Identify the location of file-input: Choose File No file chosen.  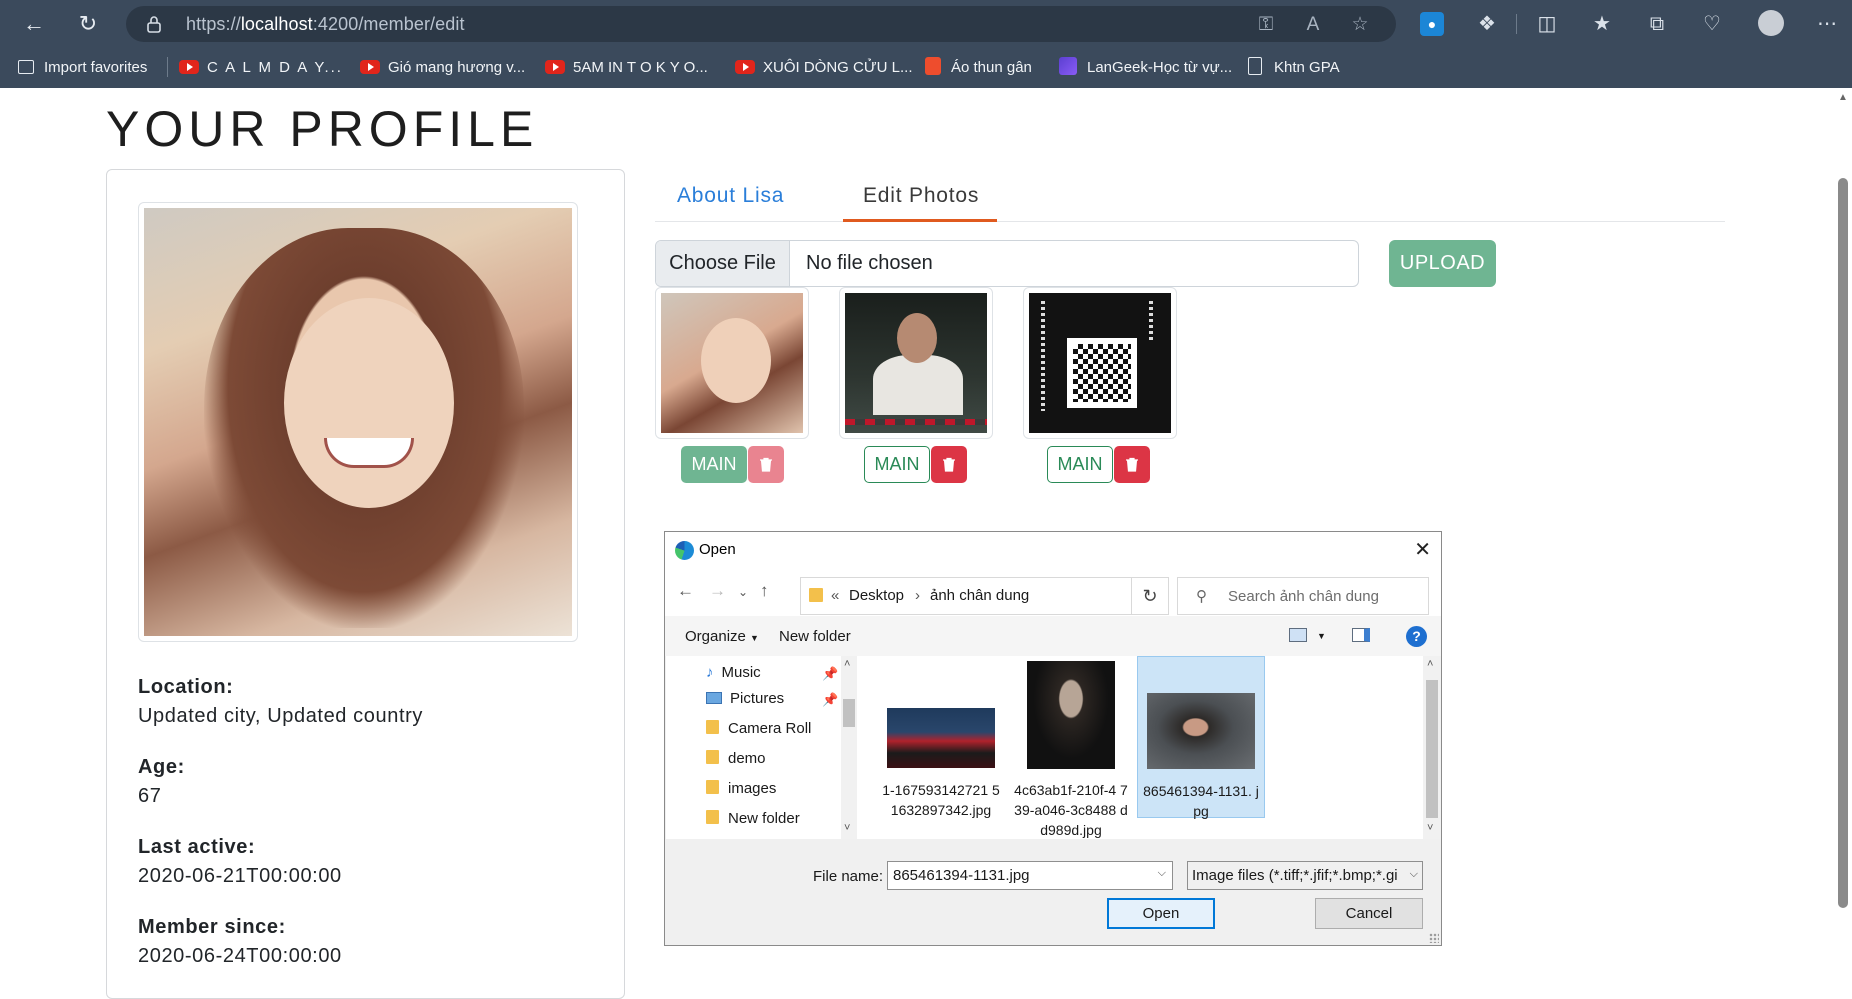
(1007, 263).